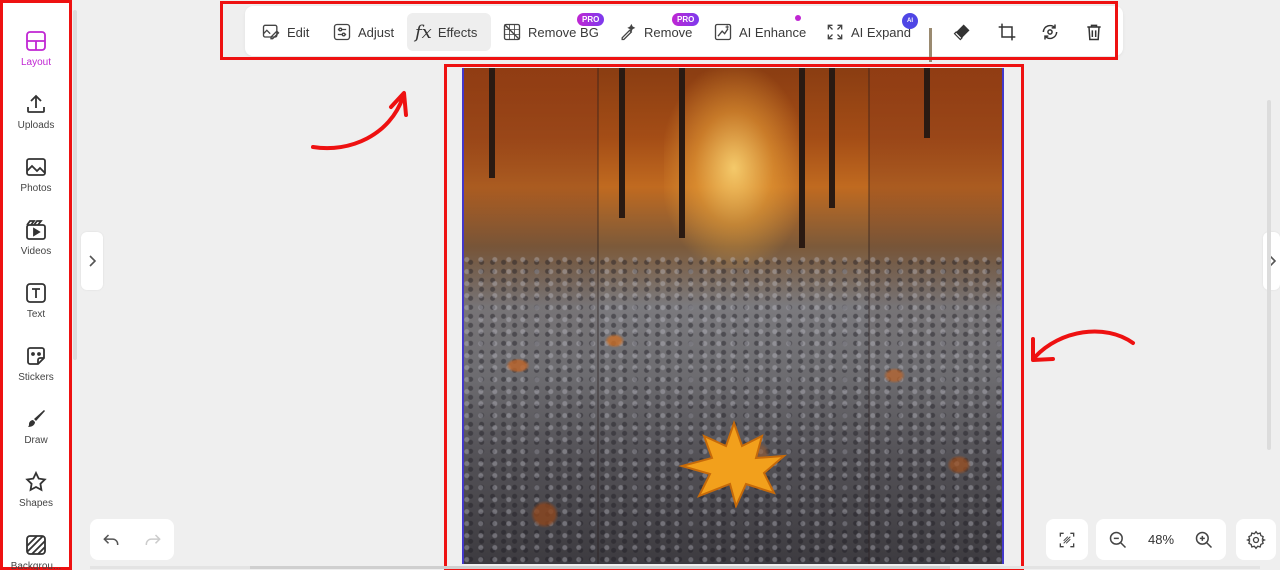  Describe the element at coordinates (36, 41) in the screenshot. I see `layout-icon` at that location.